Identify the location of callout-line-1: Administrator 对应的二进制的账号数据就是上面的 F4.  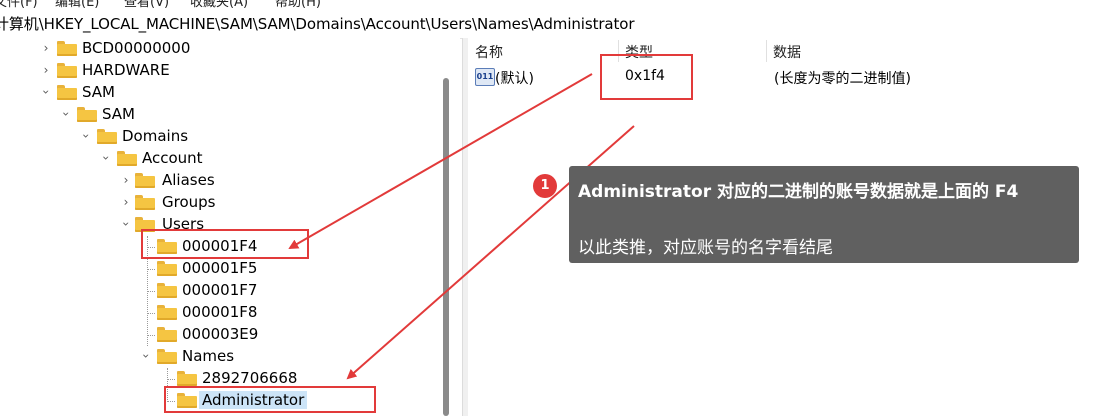
(798, 192).